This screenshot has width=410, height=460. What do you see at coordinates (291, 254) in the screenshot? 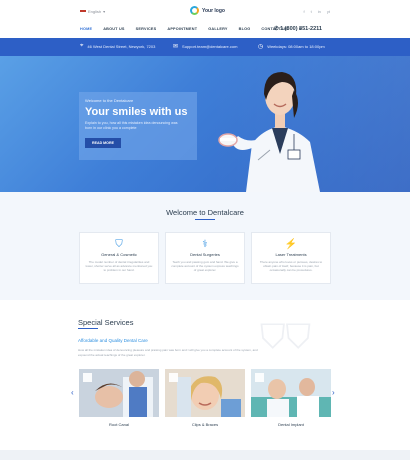
I see `card-title: Laser Treatments` at bounding box center [291, 254].